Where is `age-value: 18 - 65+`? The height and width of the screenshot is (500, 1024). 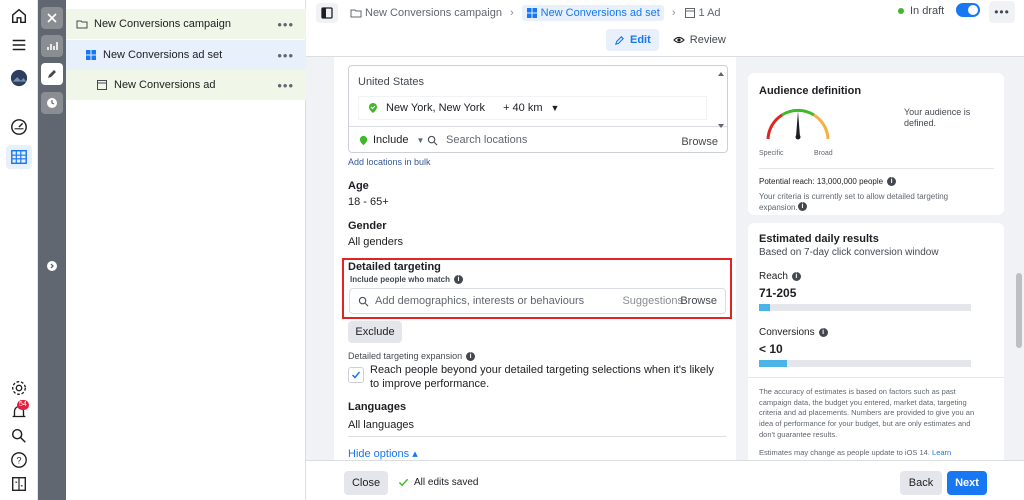 age-value: 18 - 65+ is located at coordinates (368, 202).